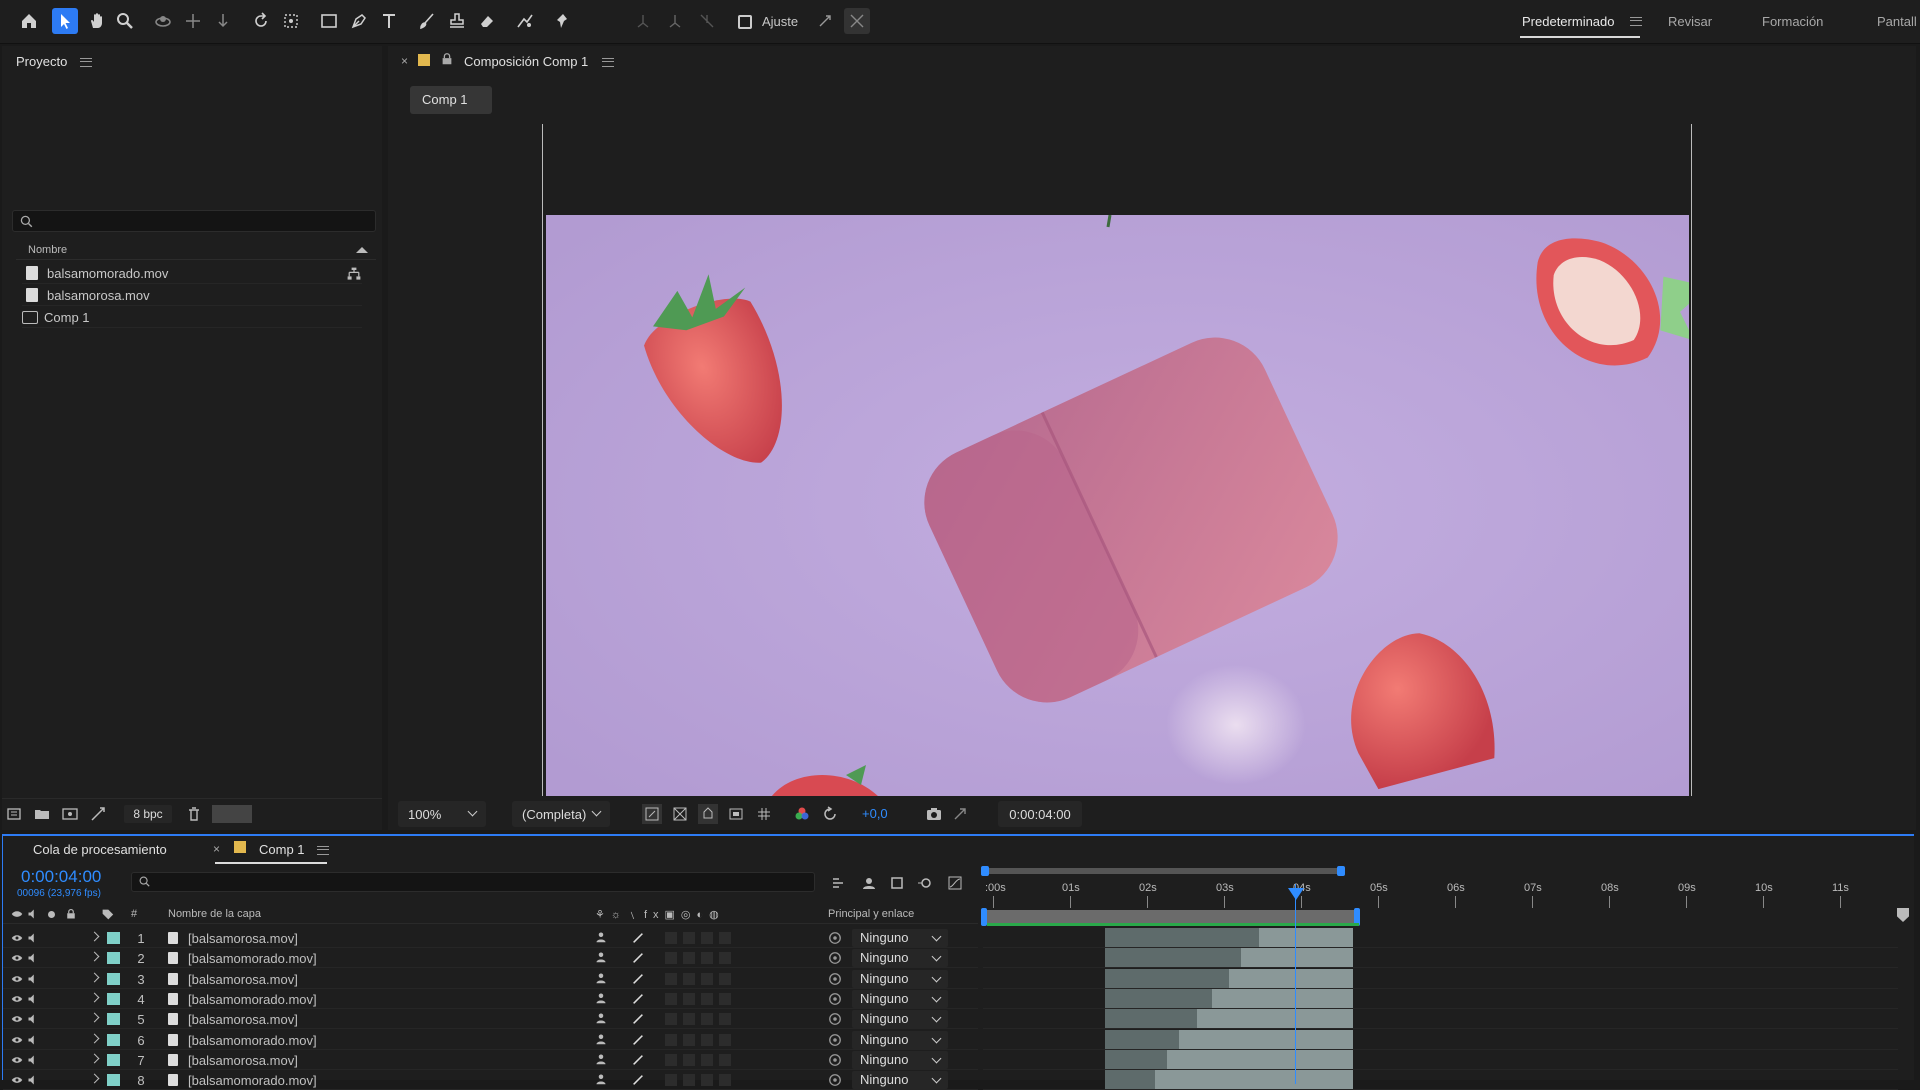  I want to click on orbit-icon, so click(163, 21).